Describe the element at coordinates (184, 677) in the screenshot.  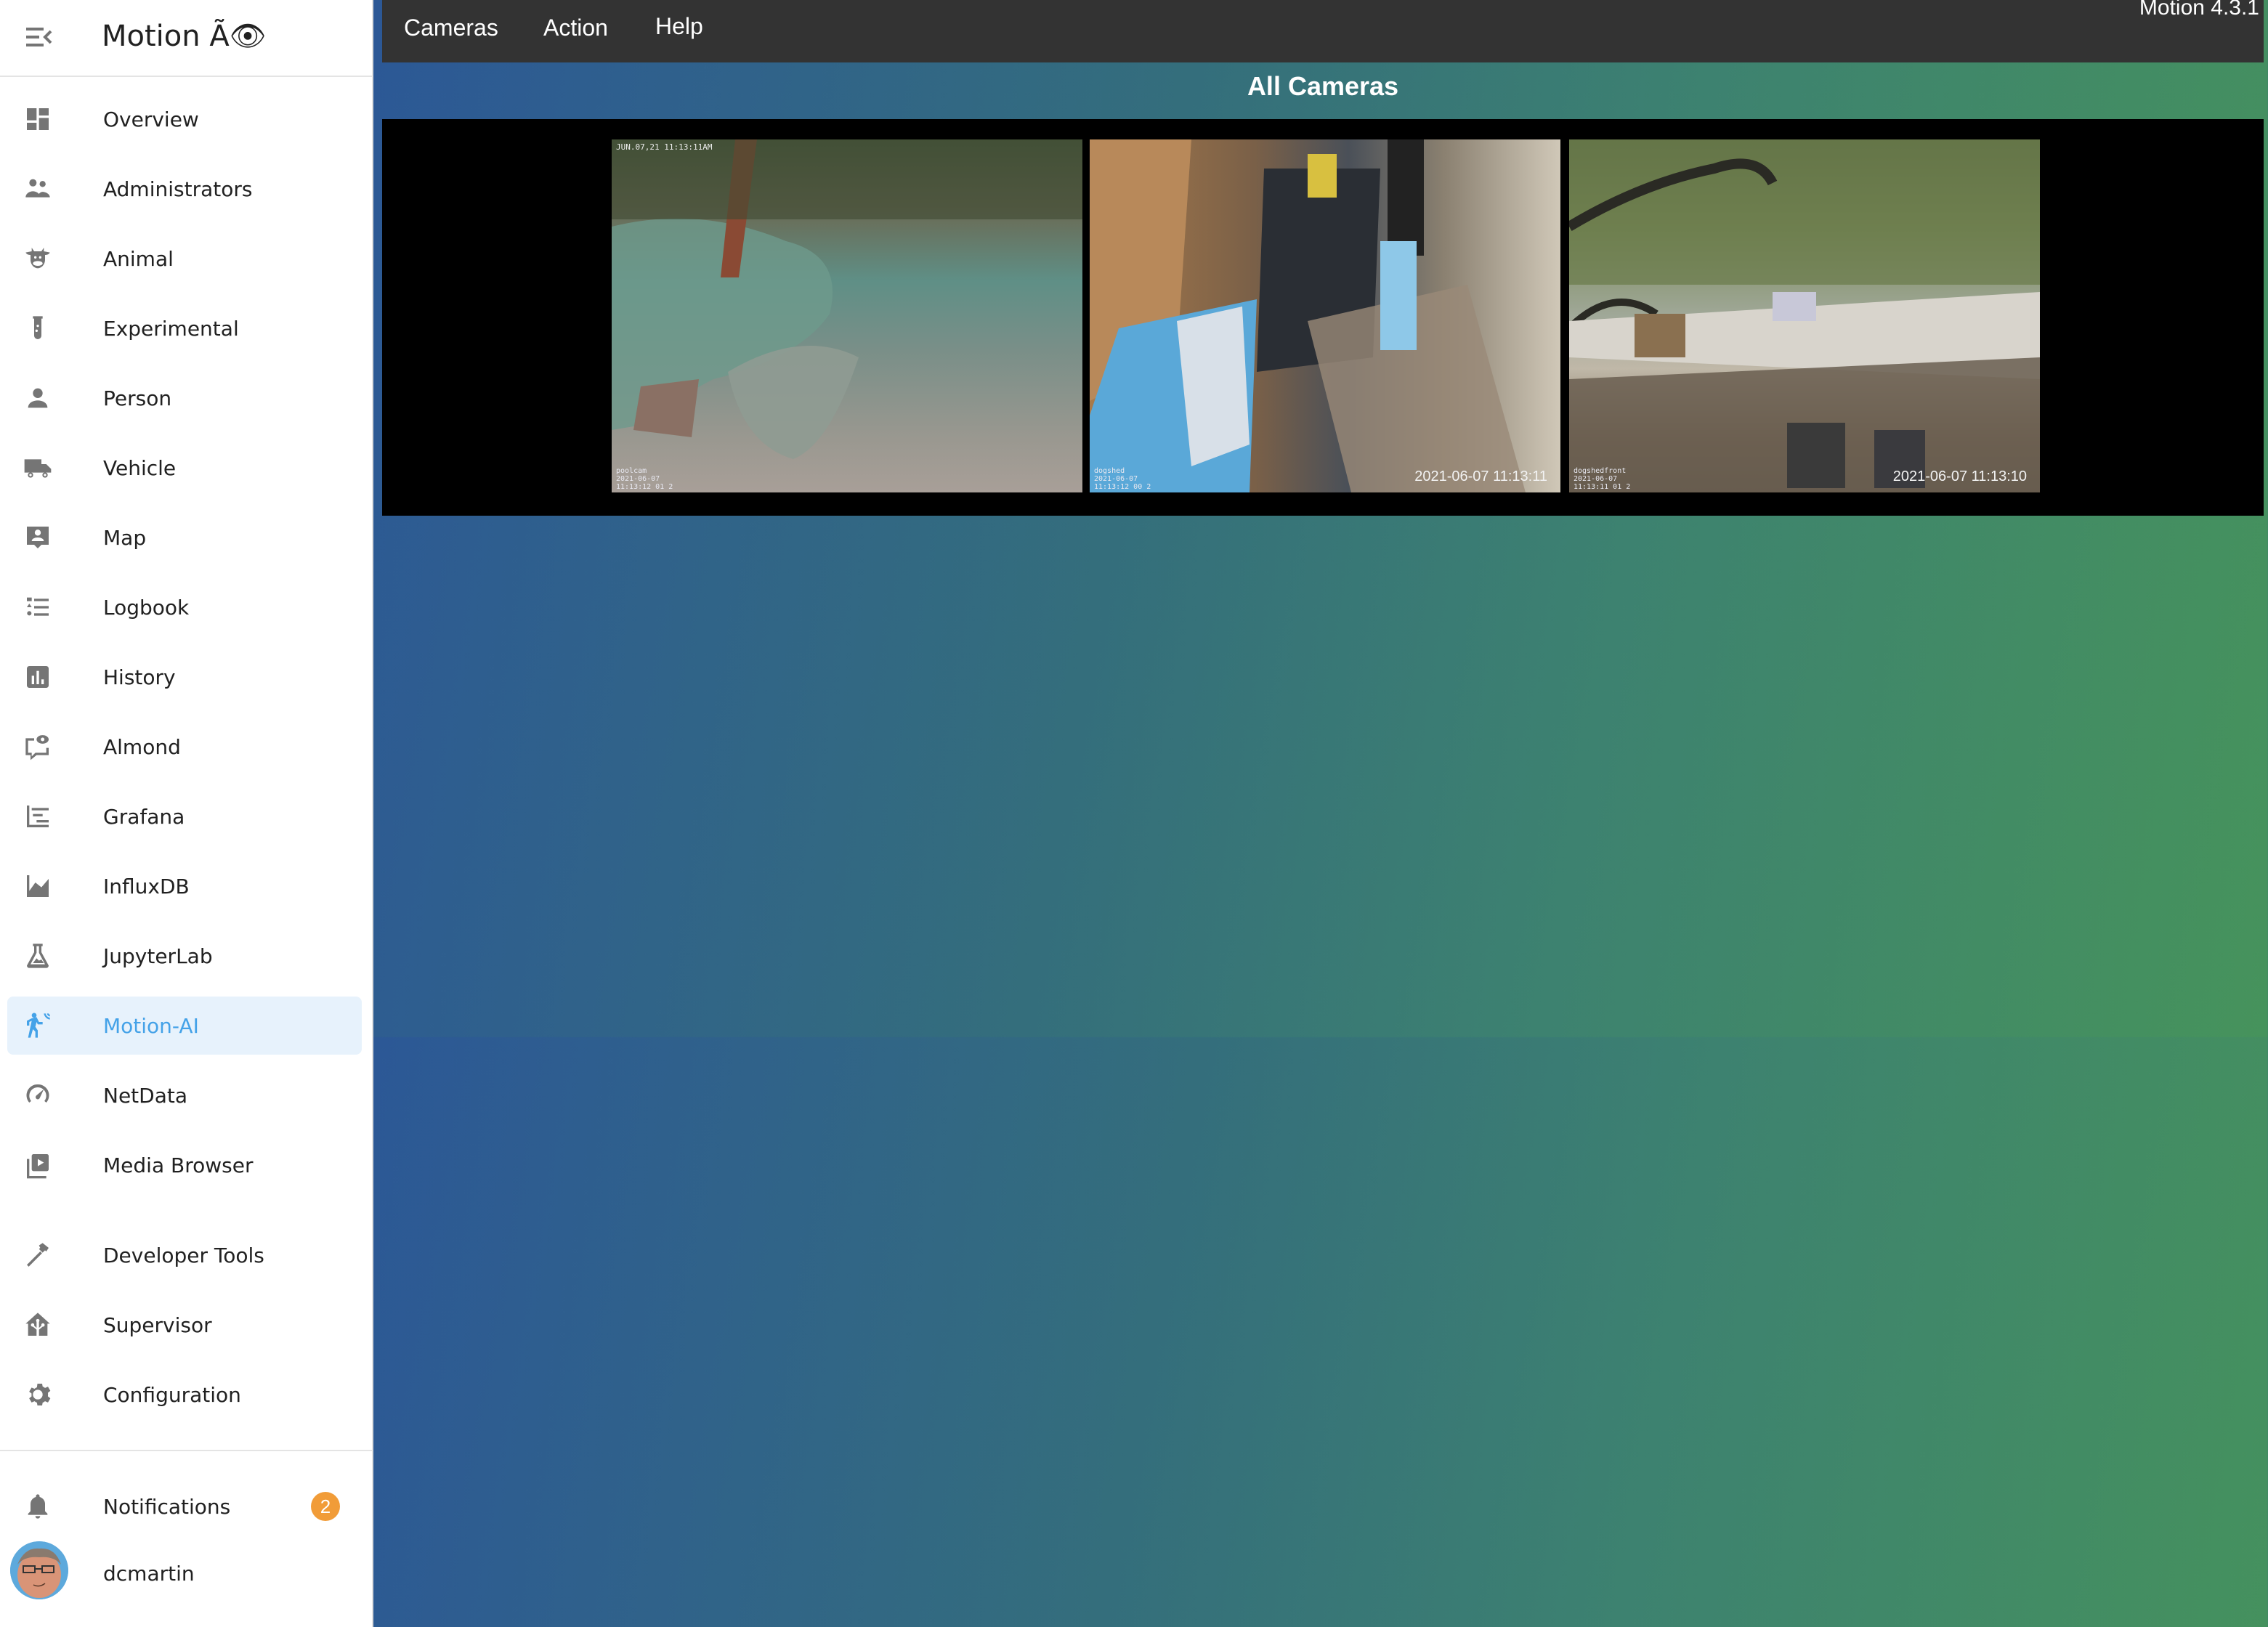
I see `sidebar-item-history: History` at that location.